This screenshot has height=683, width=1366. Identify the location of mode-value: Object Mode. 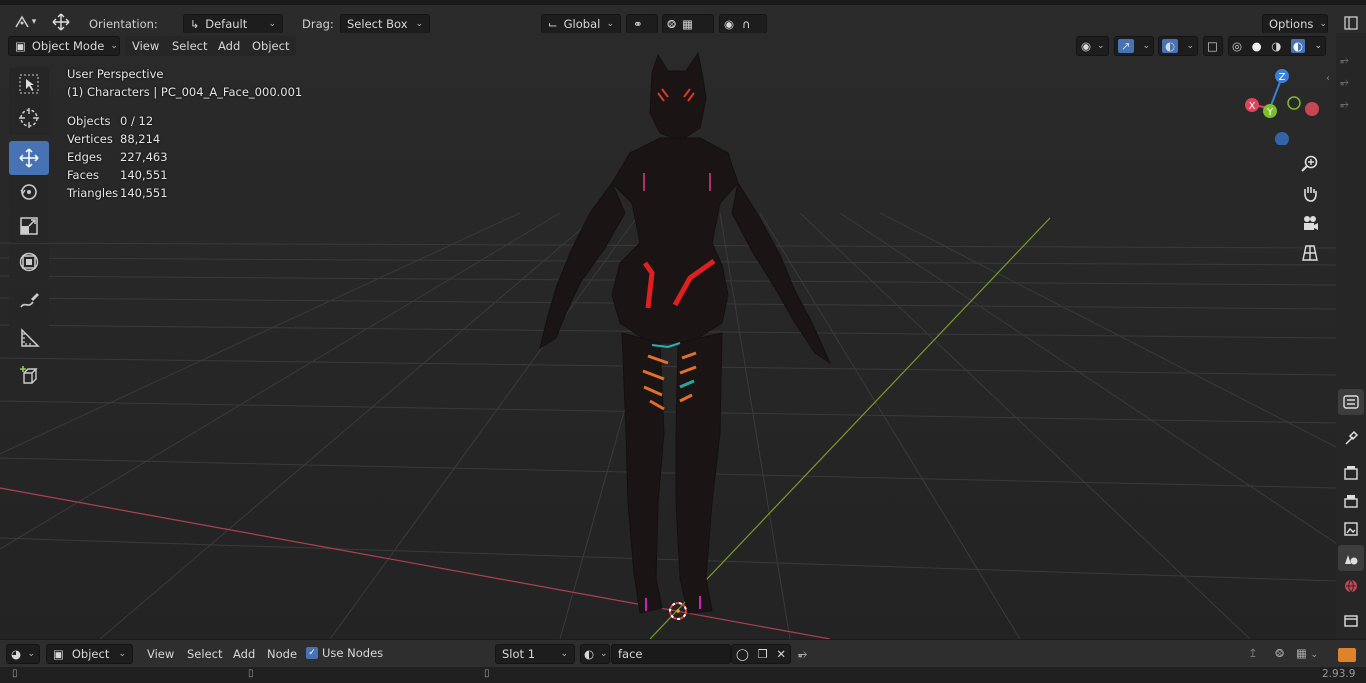
(68, 46).